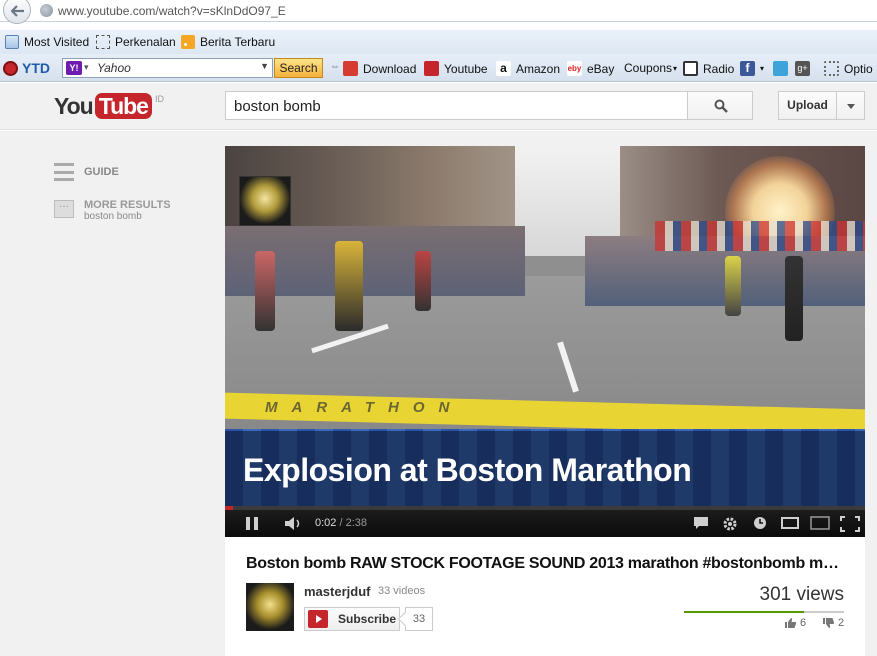  I want to click on subscribe-button: Subscribe, so click(352, 619).